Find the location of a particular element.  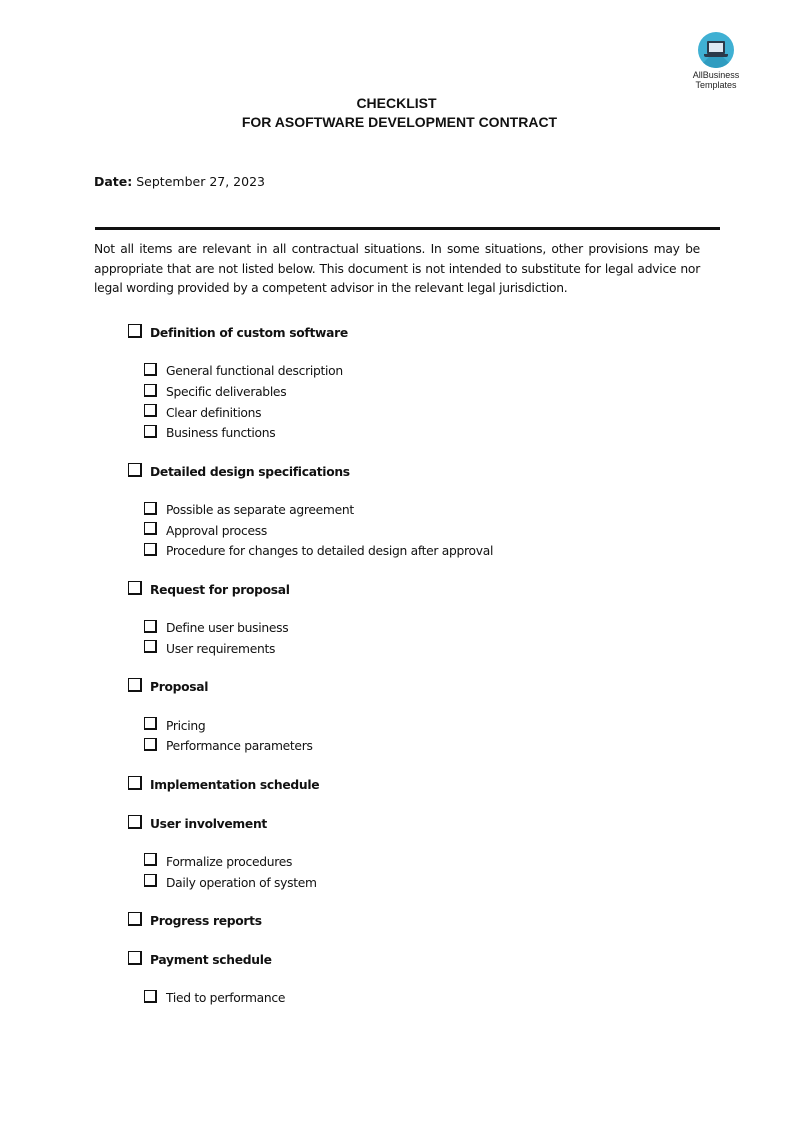

checklist-subitem-label: Specific deliverables is located at coordinates (226, 392).